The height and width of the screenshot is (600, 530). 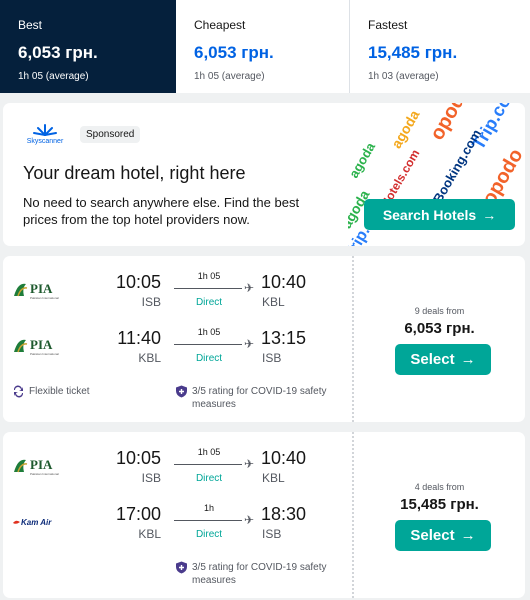 What do you see at coordinates (439, 515) in the screenshot?
I see `price-section: 4 deals from 15,485 грн. Select →` at bounding box center [439, 515].